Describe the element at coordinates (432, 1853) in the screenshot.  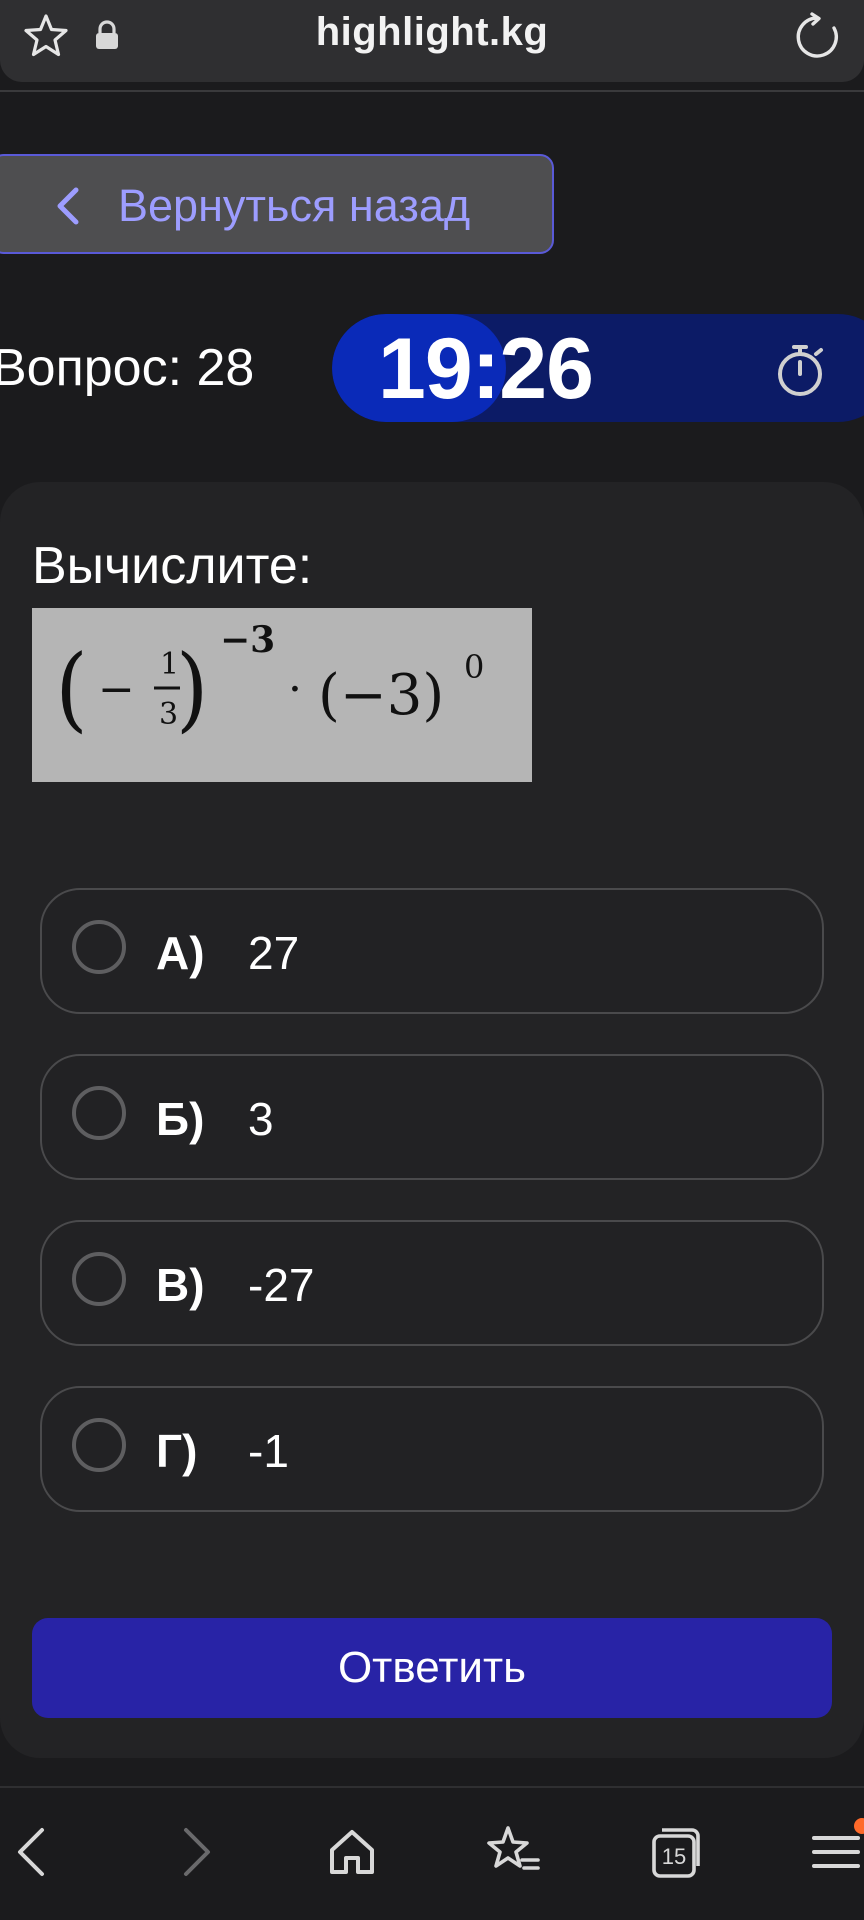
I see `browser-bottom-bar: 15` at that location.